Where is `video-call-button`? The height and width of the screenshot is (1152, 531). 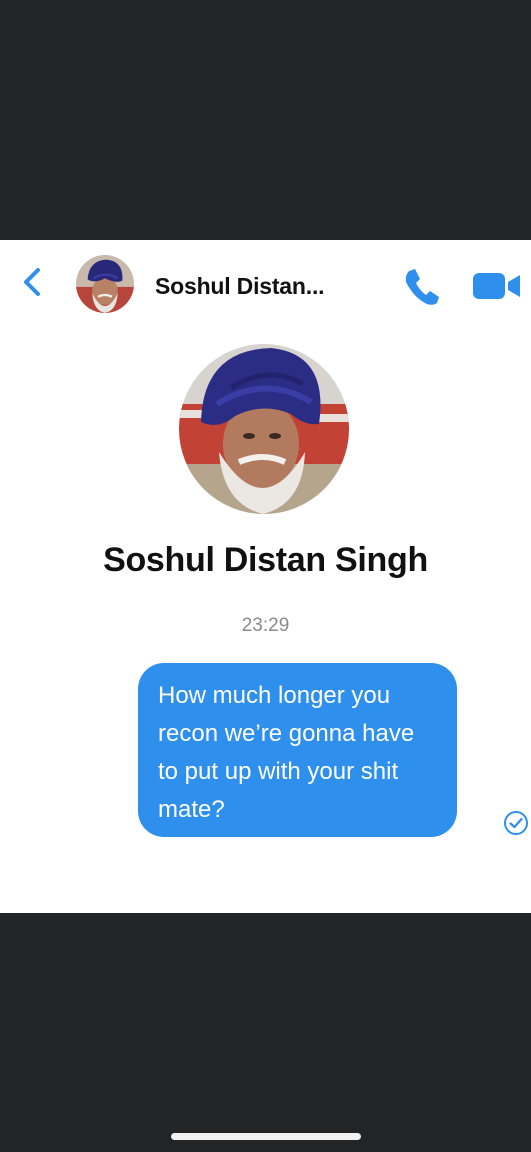 video-call-button is located at coordinates (497, 286).